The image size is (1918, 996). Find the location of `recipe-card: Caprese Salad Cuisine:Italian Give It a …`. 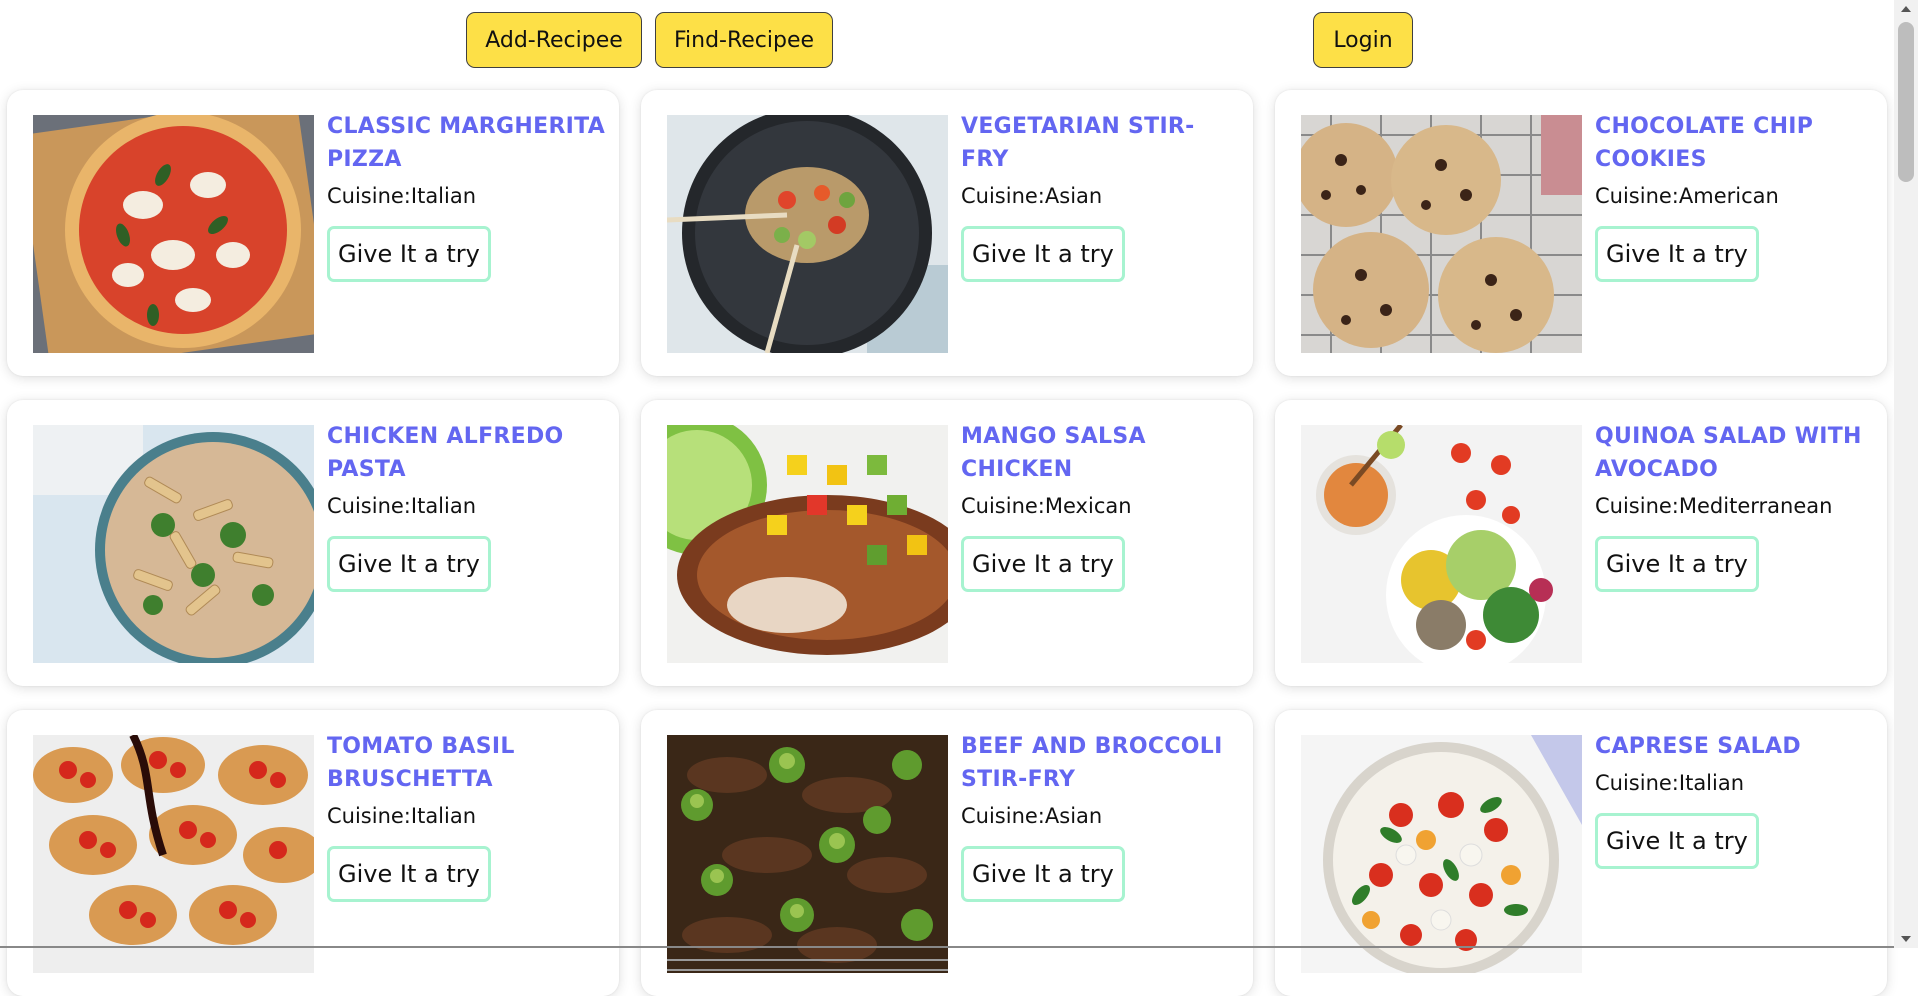

recipe-card: Caprese Salad Cuisine:Italian Give It a … is located at coordinates (1581, 853).